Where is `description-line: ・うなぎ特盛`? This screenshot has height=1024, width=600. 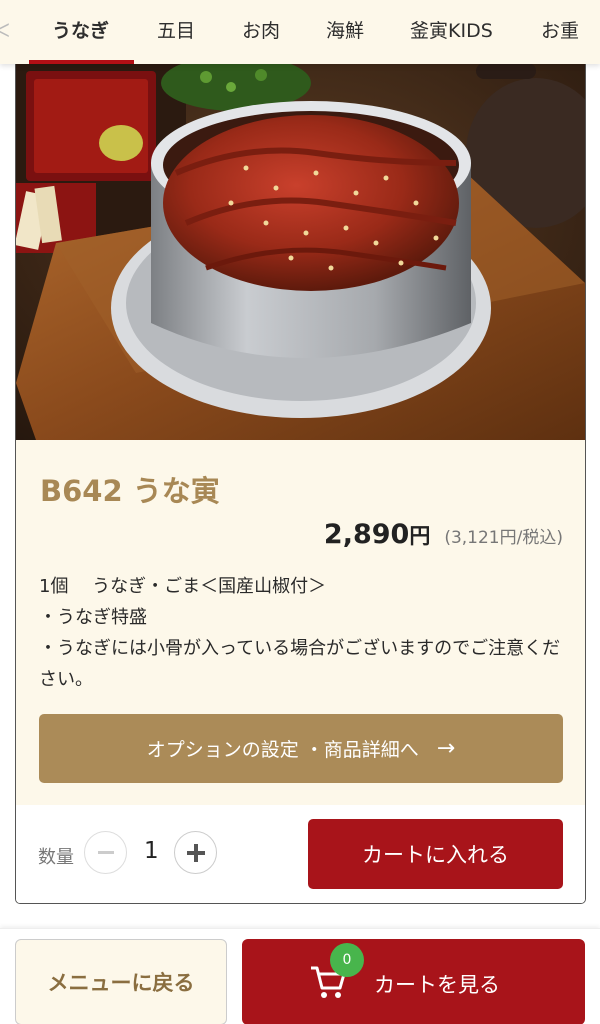
description-line: ・うなぎ特盛 is located at coordinates (93, 617).